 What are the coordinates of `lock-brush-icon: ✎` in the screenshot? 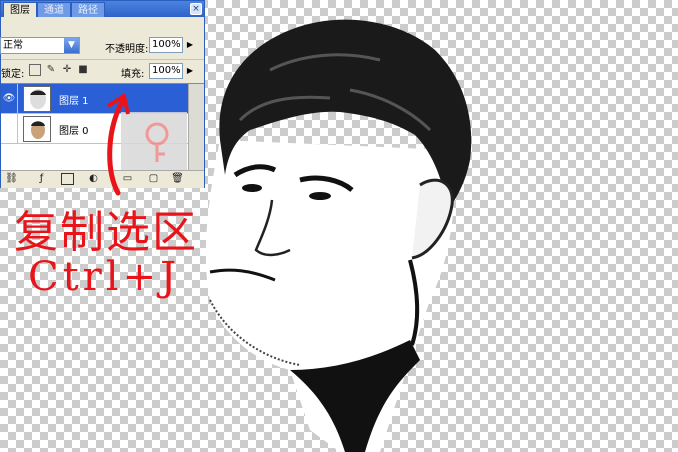 It's located at (51, 70).